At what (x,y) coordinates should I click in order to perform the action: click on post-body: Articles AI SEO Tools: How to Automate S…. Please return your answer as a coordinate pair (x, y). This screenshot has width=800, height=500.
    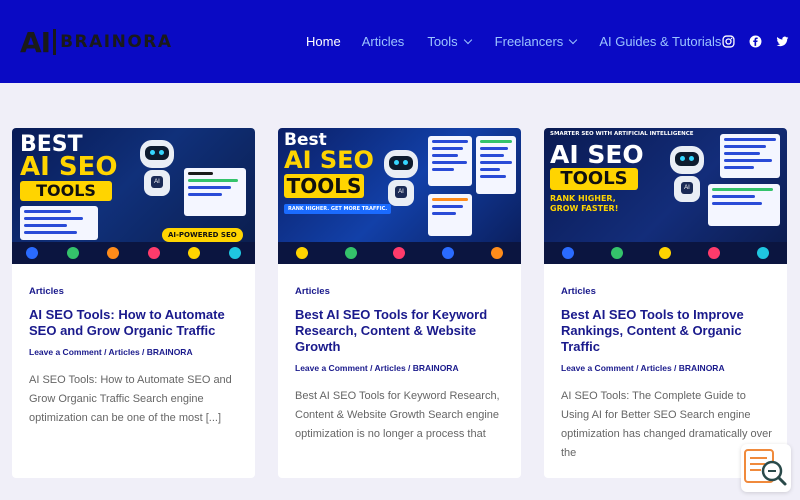
    Looking at the image, I should click on (135, 357).